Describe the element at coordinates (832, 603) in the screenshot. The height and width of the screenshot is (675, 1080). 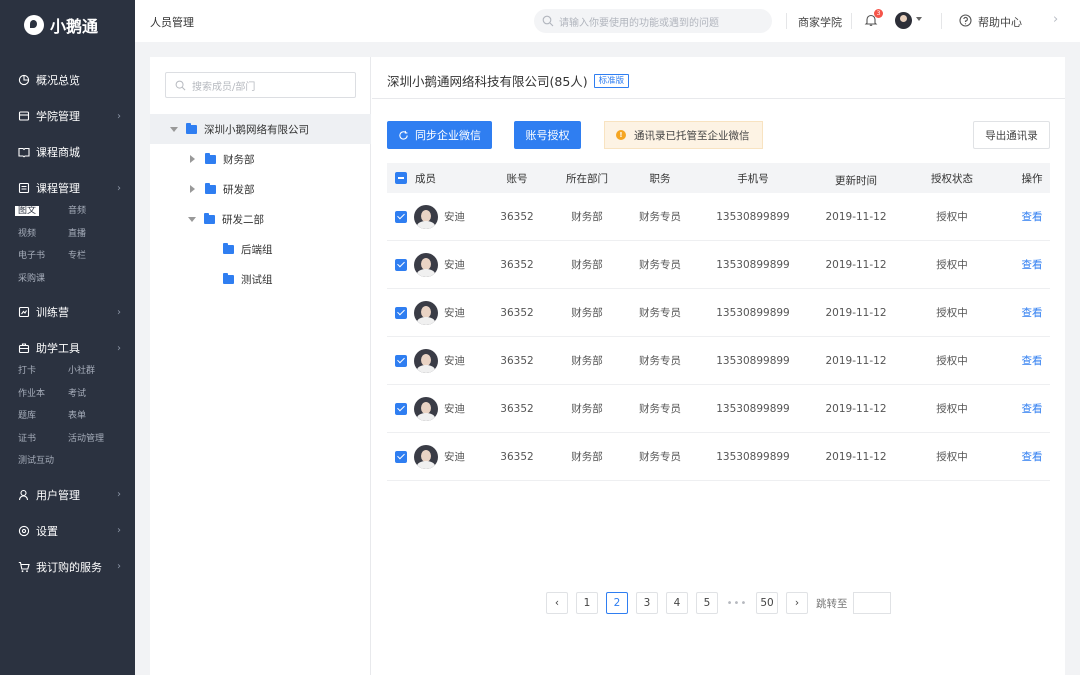
I see `jump-to-label: 跳转至` at that location.